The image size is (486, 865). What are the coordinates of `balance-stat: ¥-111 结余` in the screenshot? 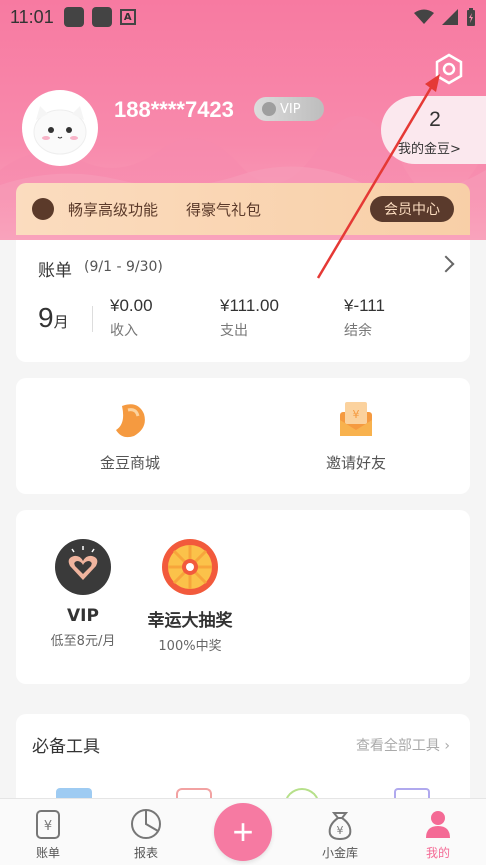 It's located at (364, 318).